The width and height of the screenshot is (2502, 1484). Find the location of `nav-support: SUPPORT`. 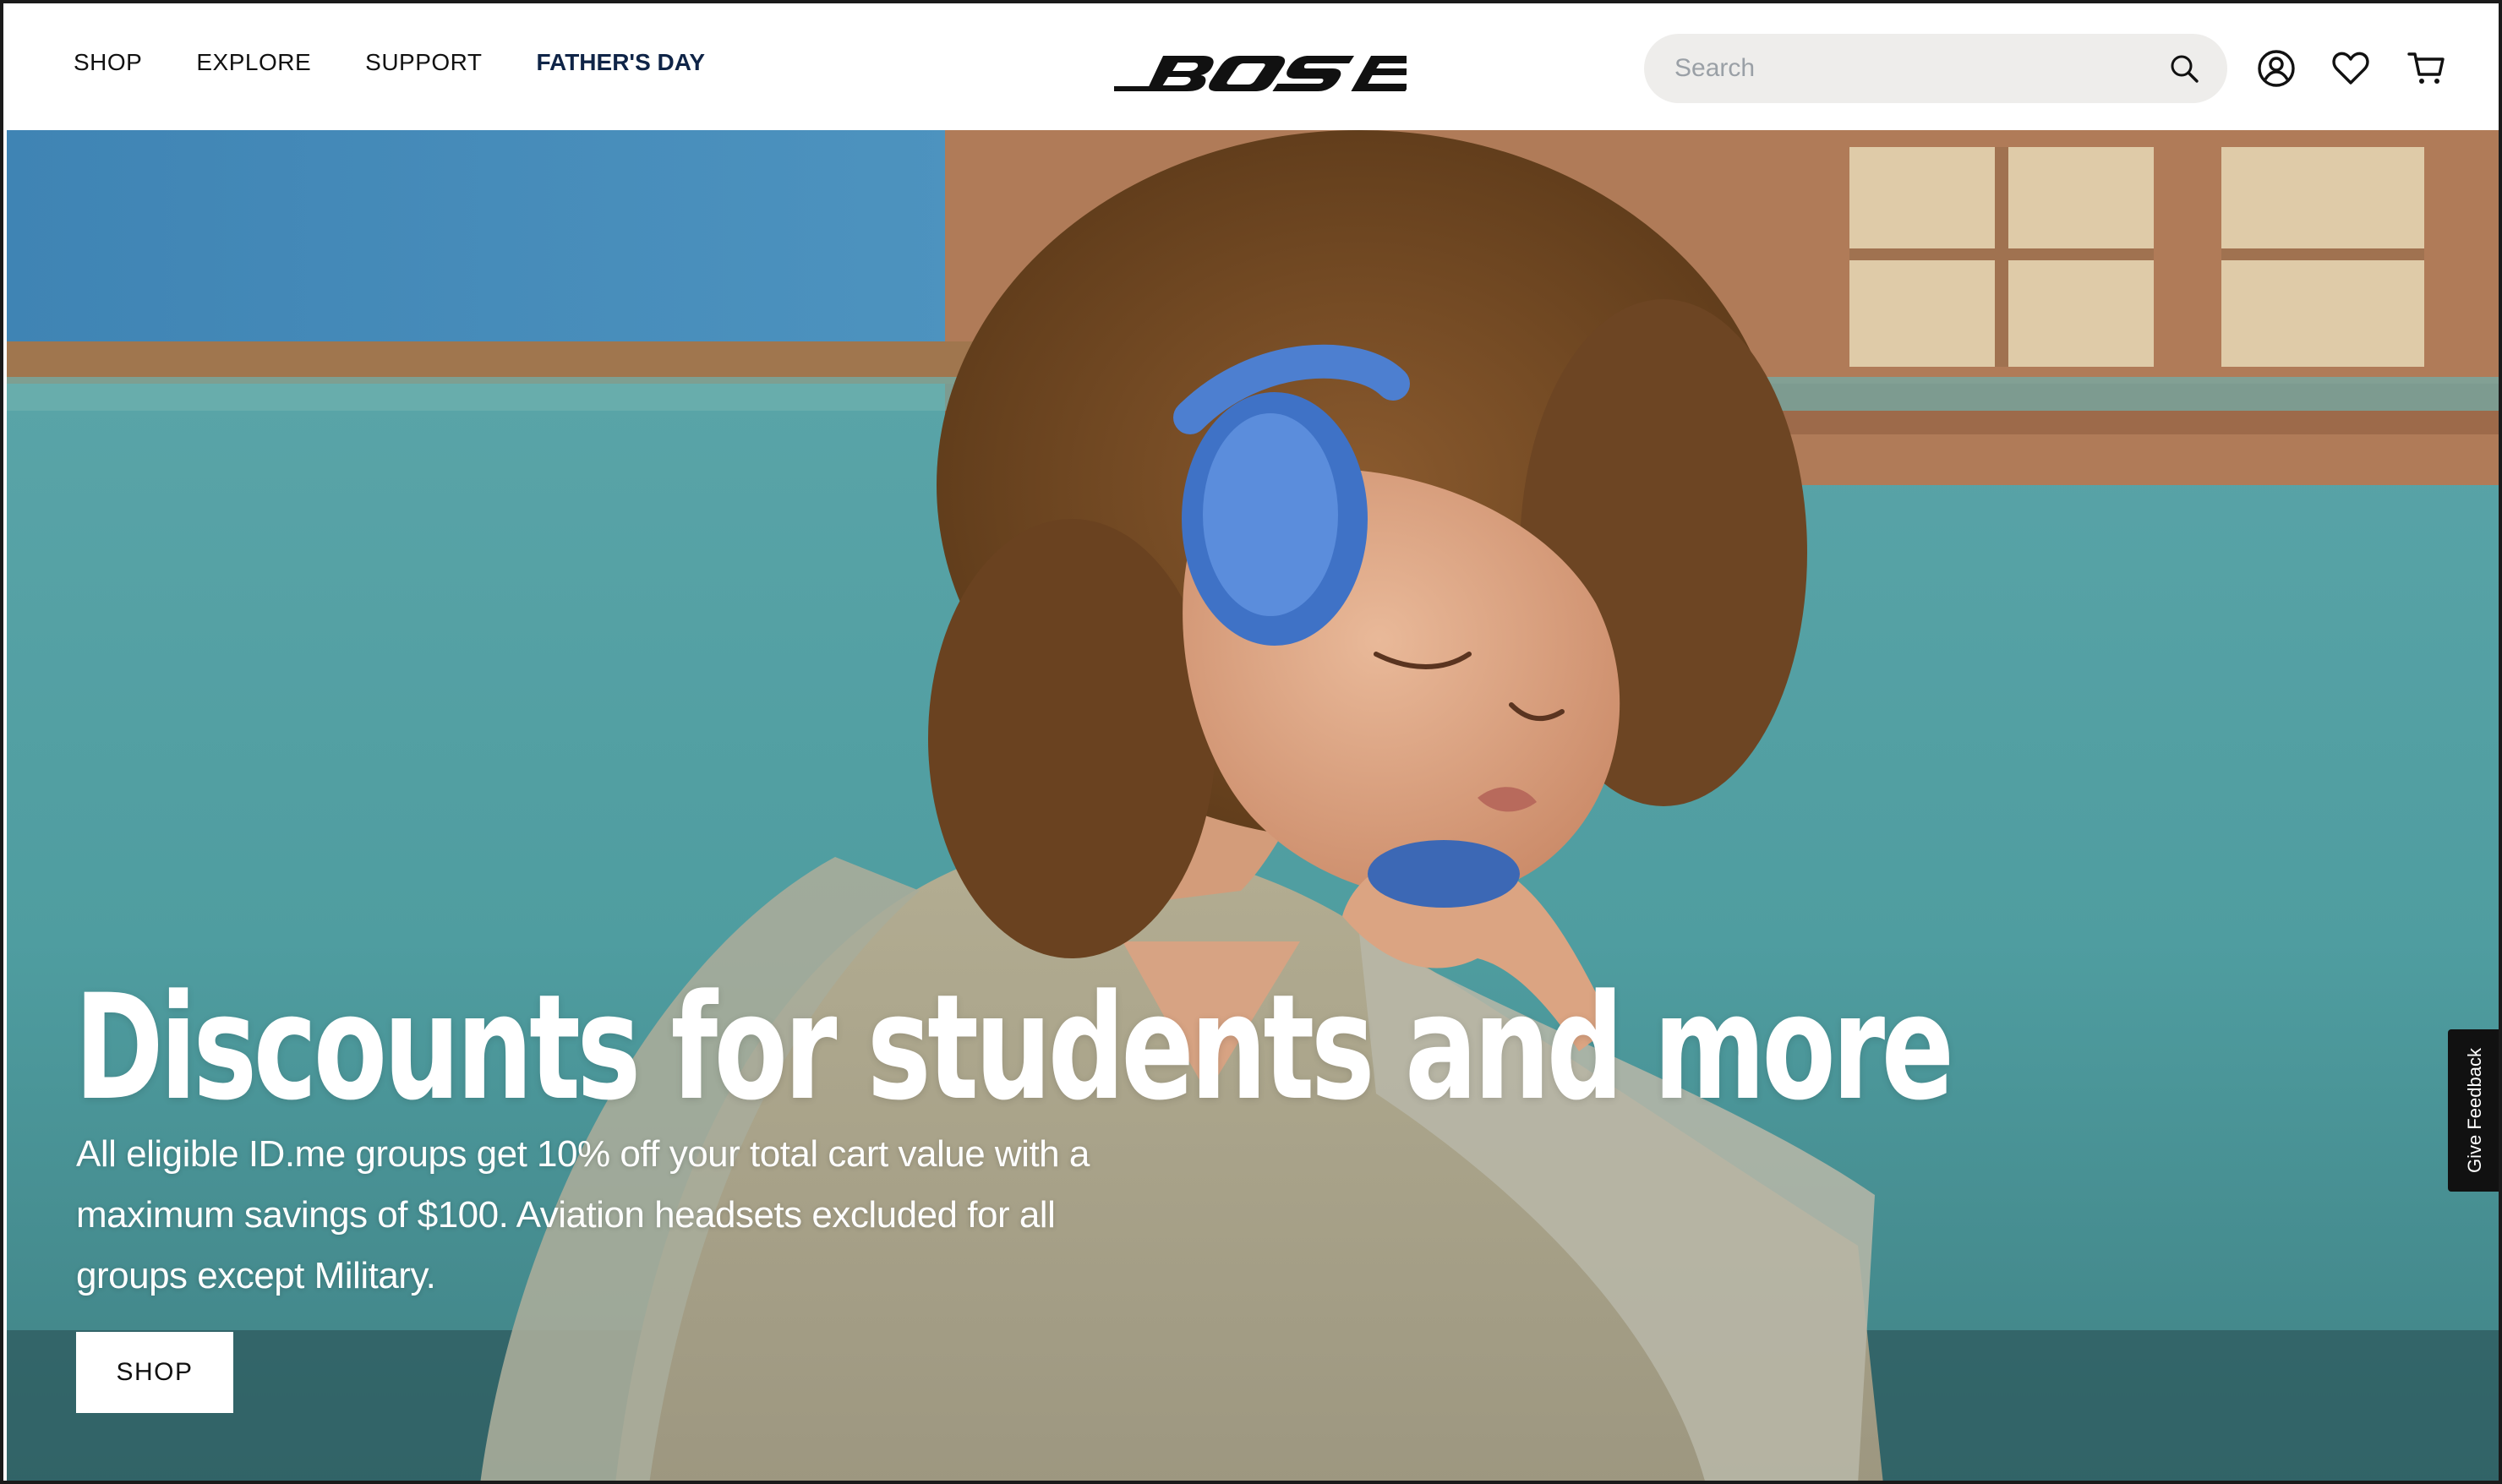

nav-support: SUPPORT is located at coordinates (423, 63).